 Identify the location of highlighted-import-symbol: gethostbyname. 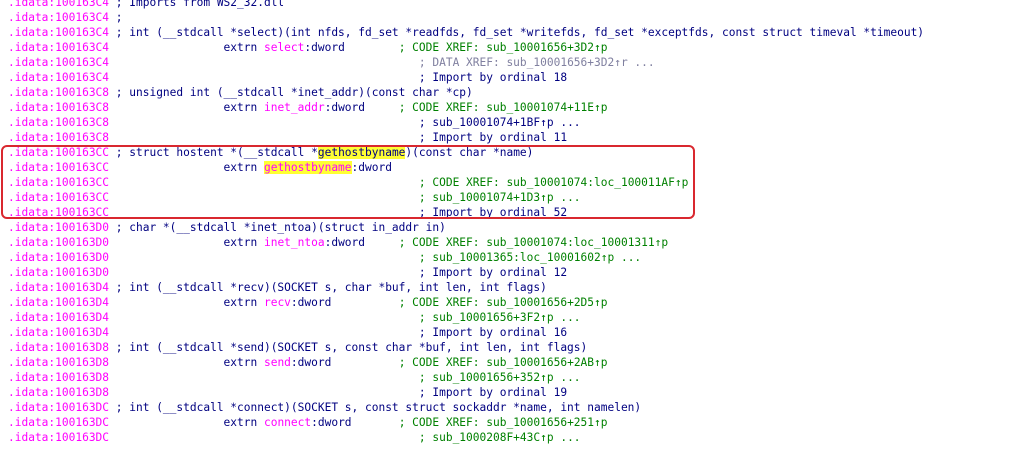
(307, 167).